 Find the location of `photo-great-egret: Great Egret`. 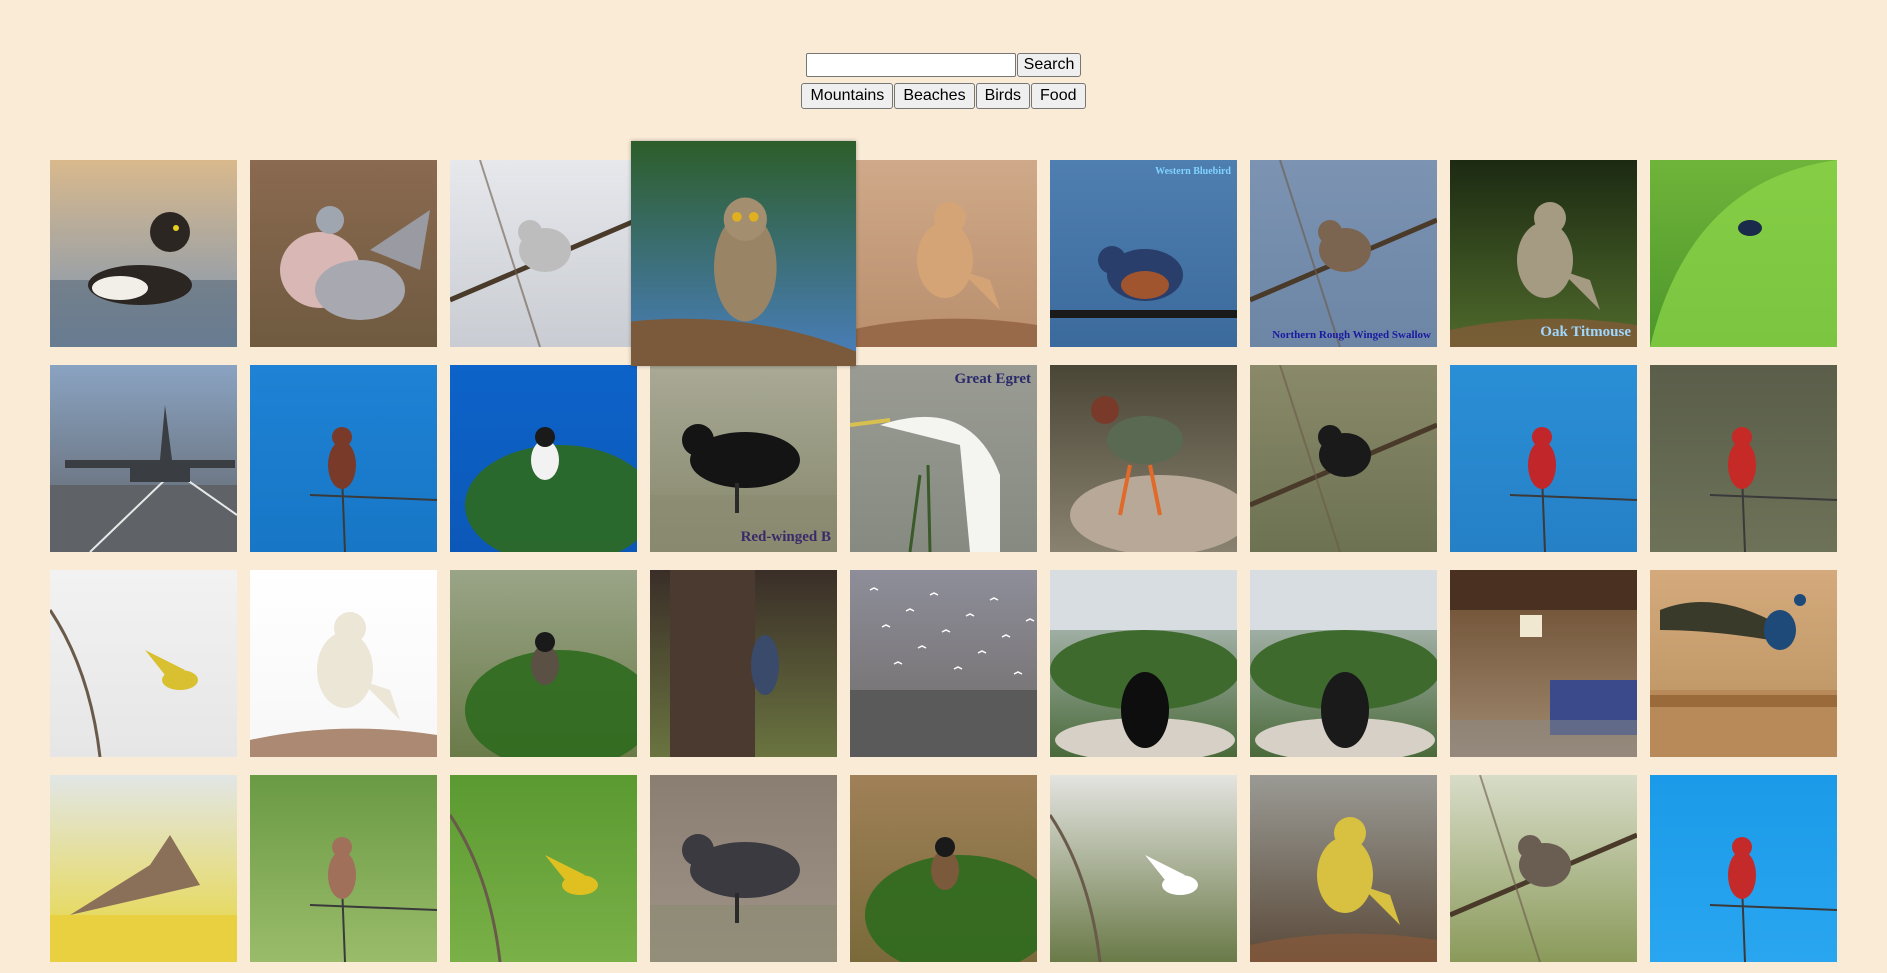

photo-great-egret: Great Egret is located at coordinates (943, 458).